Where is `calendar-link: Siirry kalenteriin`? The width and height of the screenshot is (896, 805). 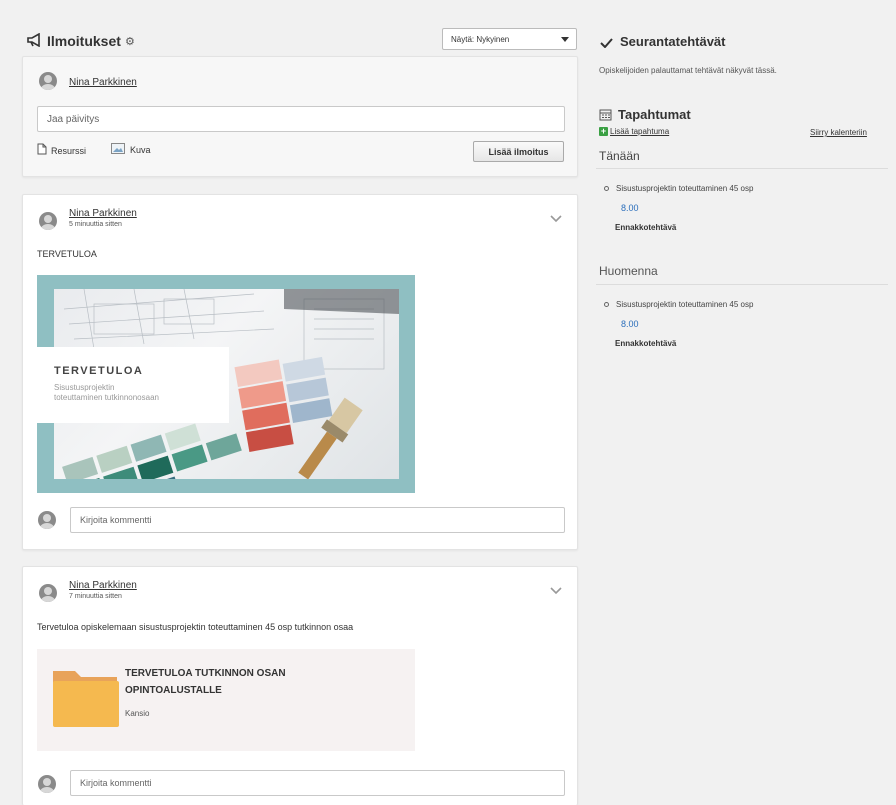 calendar-link: Siirry kalenteriin is located at coordinates (838, 132).